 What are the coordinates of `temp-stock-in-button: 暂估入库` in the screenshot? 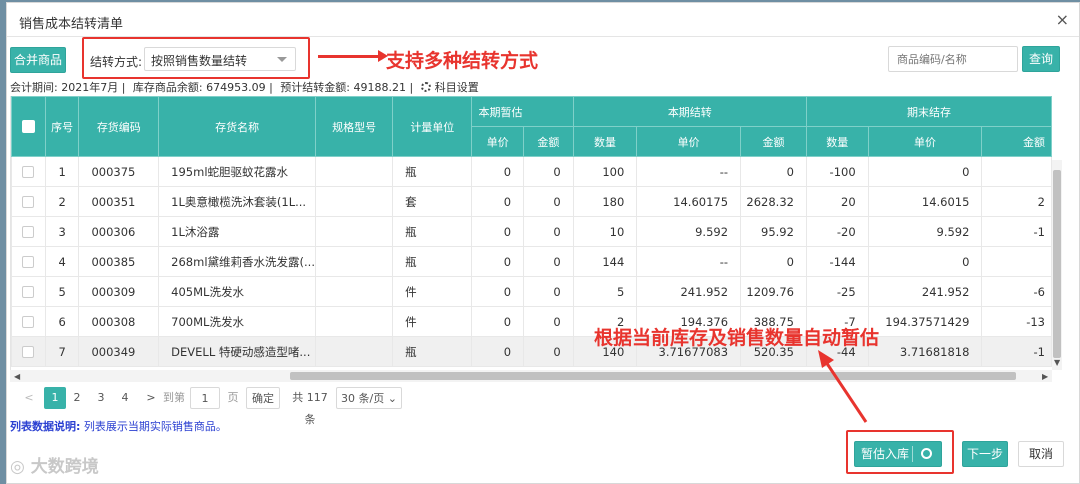 It's located at (898, 454).